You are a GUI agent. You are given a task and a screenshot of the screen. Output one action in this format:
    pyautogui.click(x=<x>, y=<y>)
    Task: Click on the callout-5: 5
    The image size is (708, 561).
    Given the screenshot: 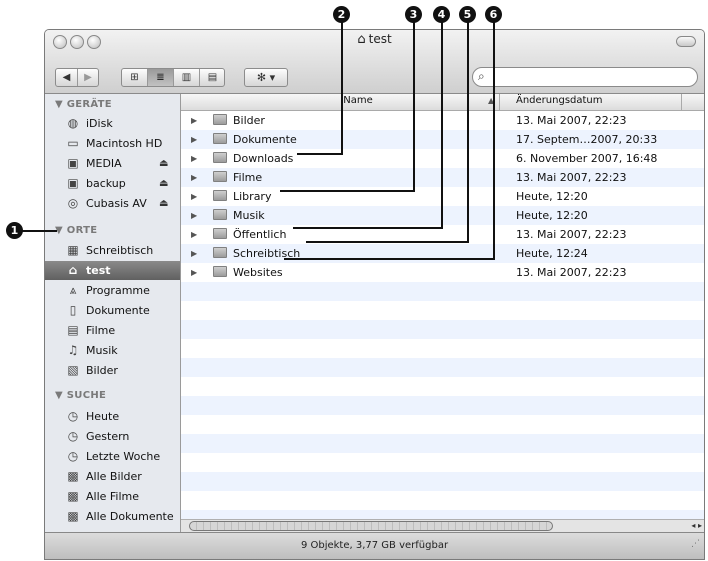 What is the action you would take?
    pyautogui.click(x=467, y=14)
    